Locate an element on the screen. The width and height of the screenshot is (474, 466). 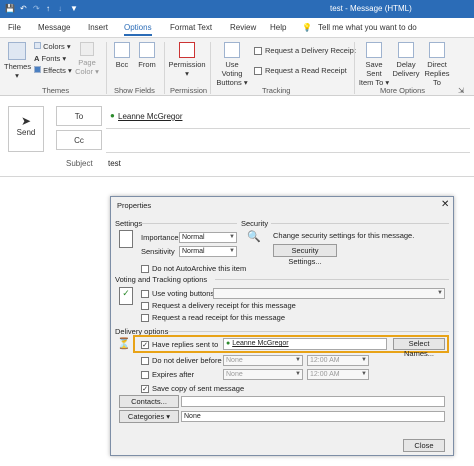
no-deliver-before-checkbox: Do not deliver before is located at coordinates (181, 361).